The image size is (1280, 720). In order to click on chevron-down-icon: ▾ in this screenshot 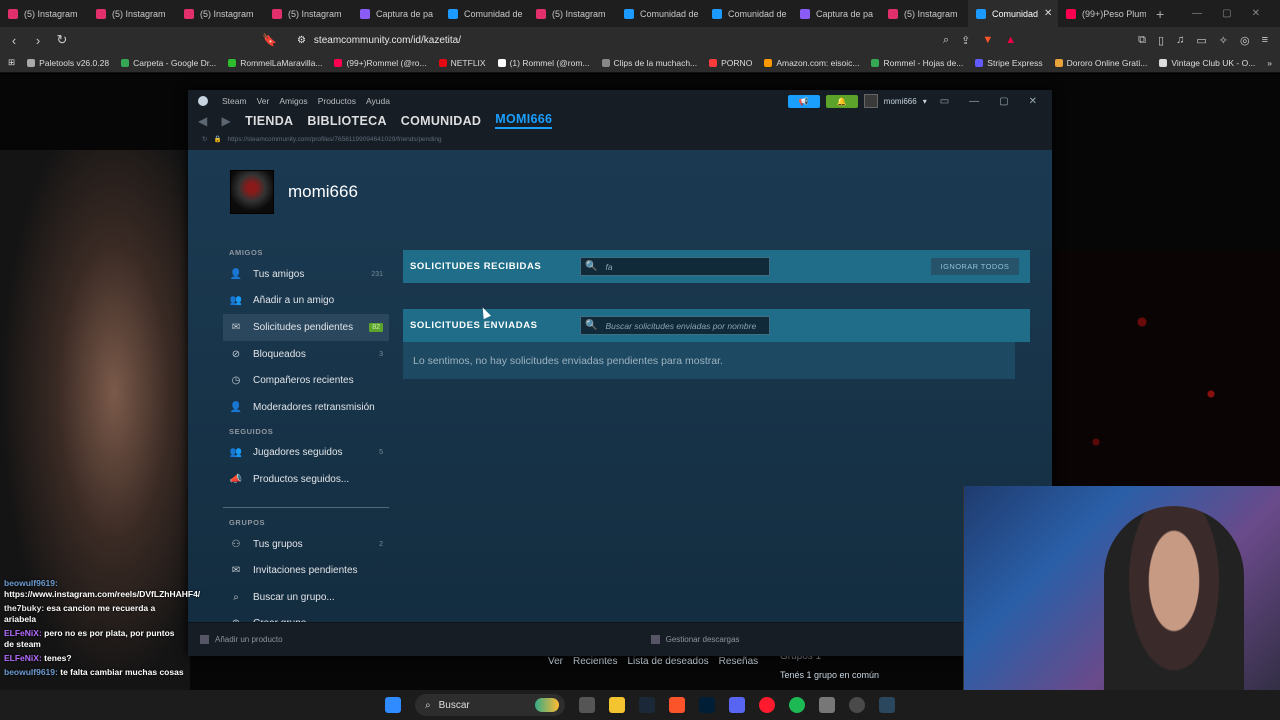, I will do `click(925, 101)`.